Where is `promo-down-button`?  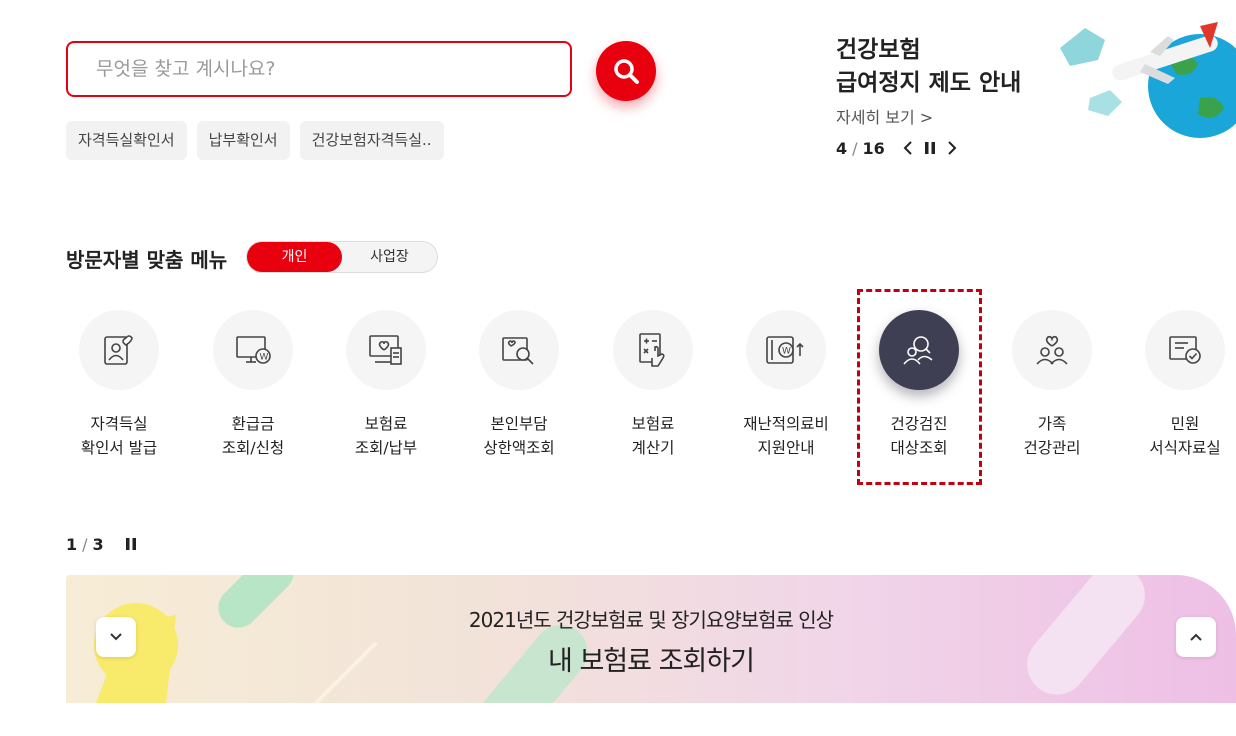
promo-down-button is located at coordinates (116, 637).